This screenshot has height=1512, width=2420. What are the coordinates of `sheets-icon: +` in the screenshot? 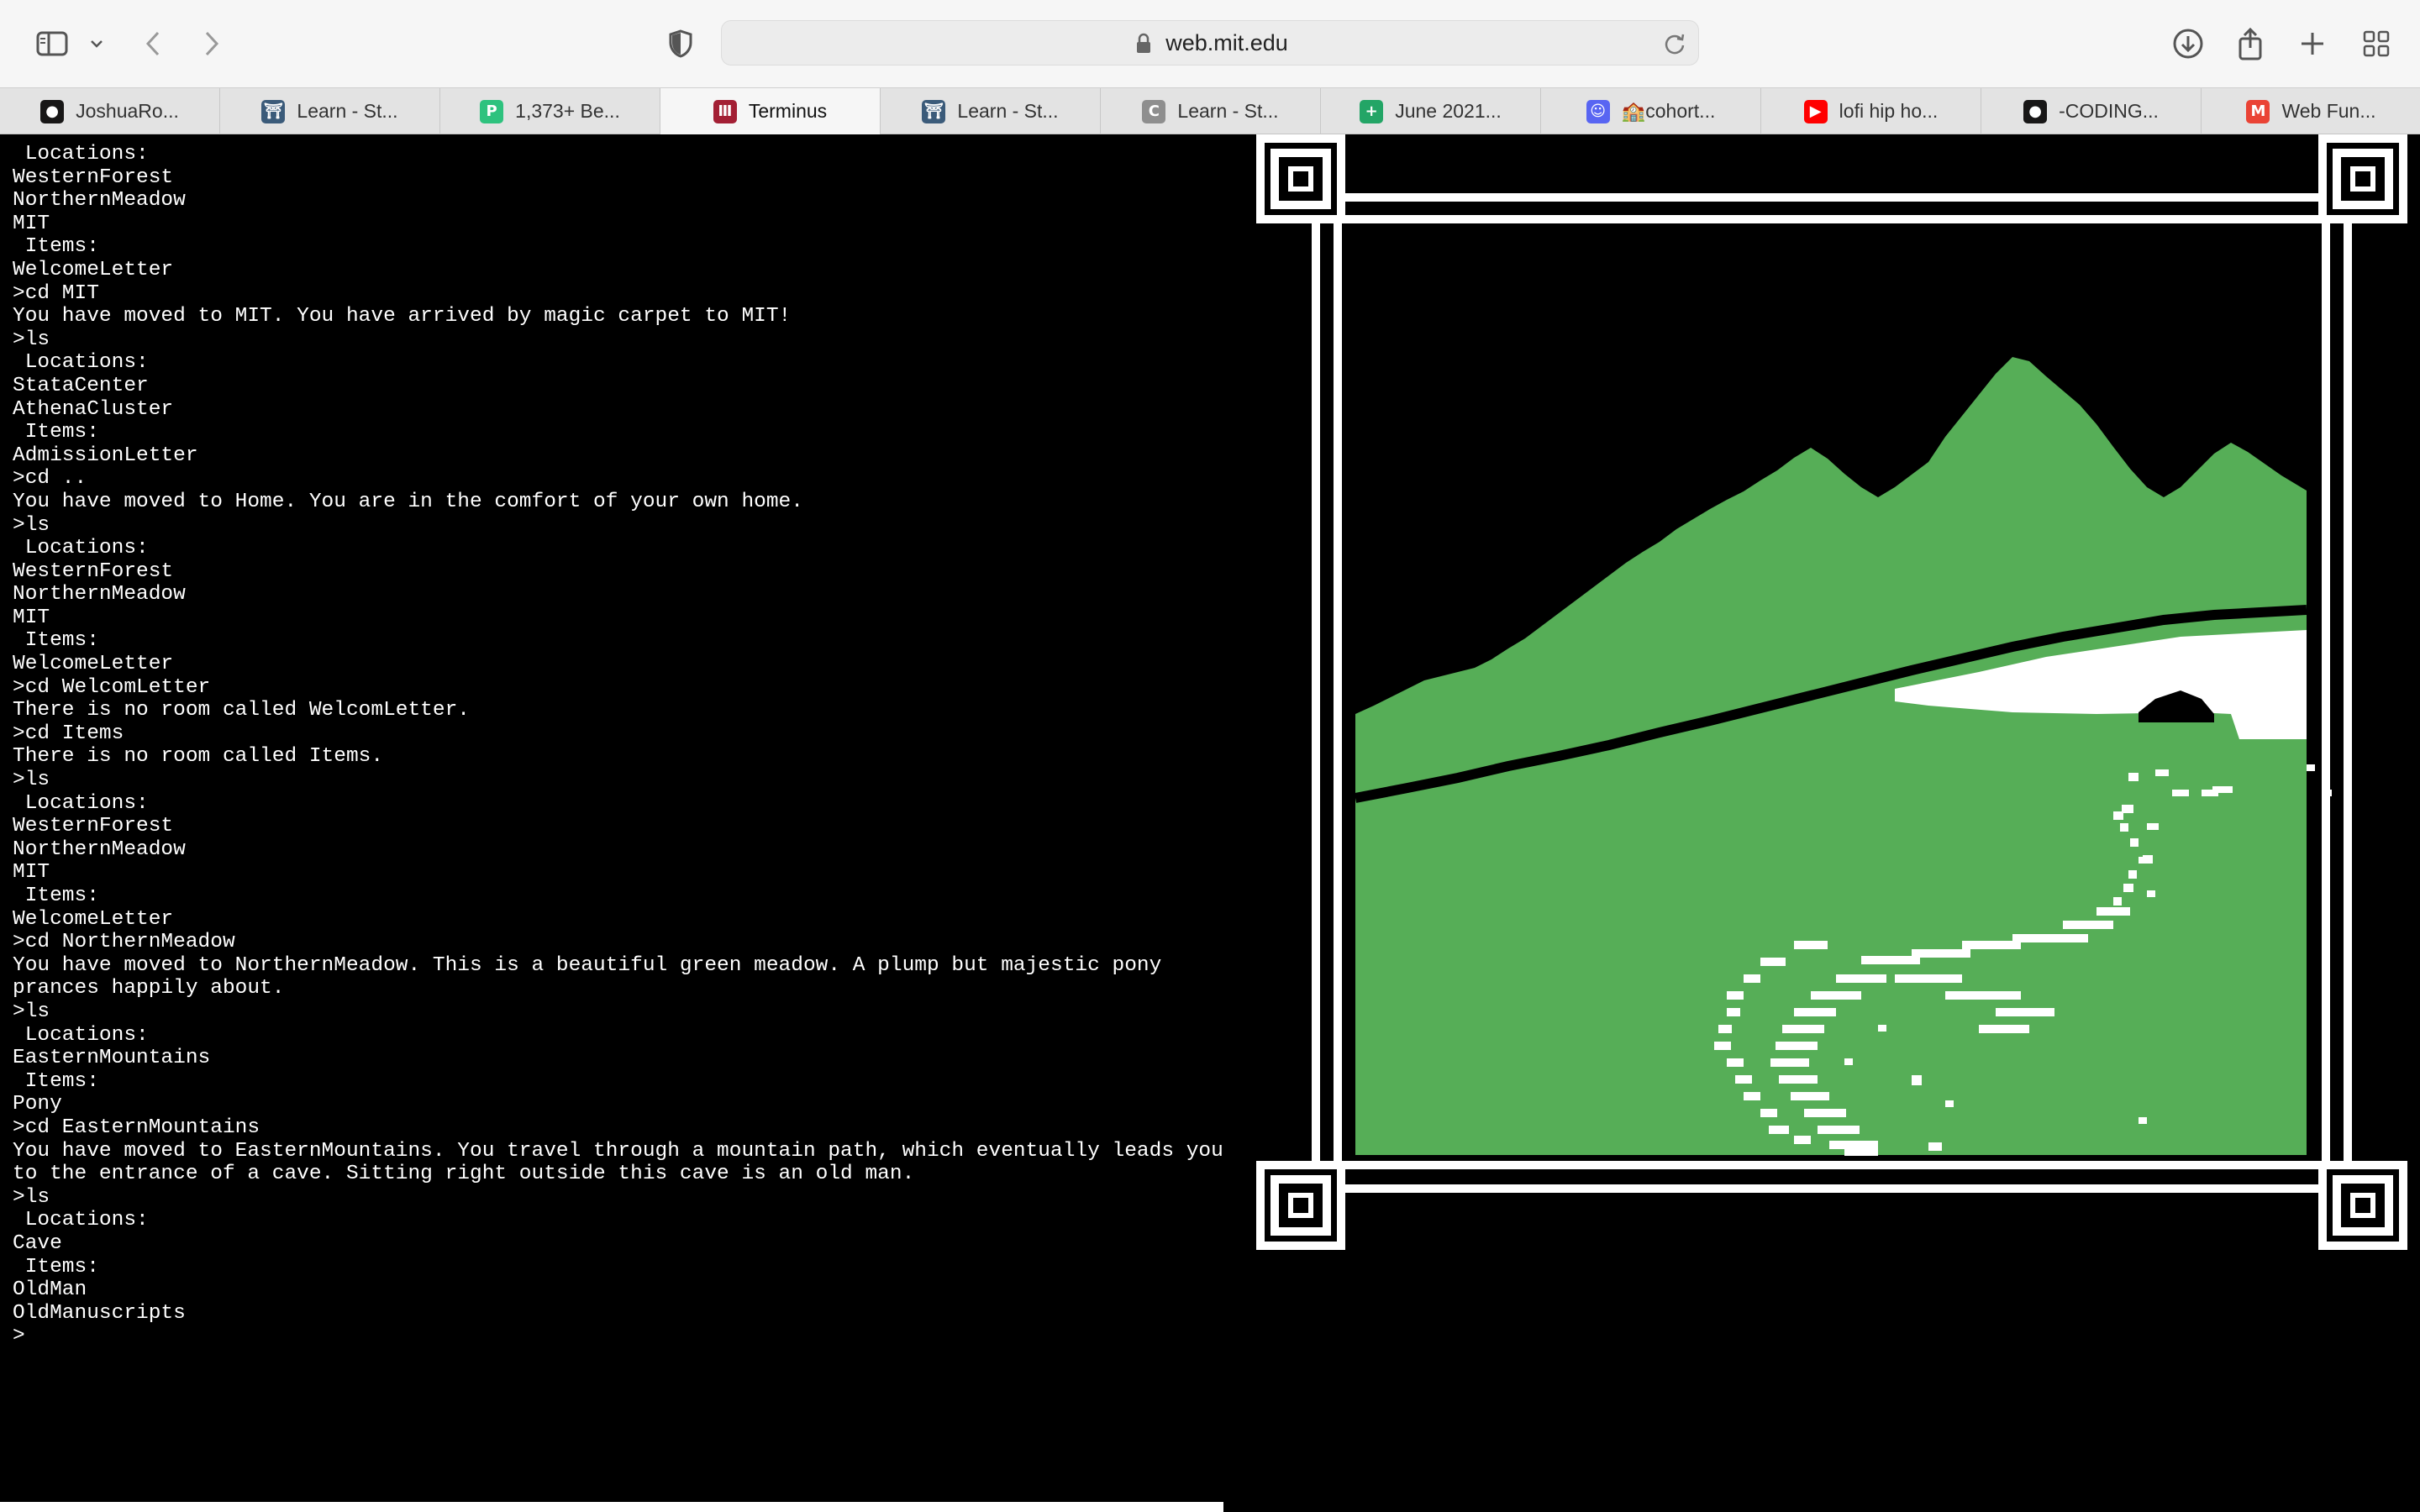 It's located at (1372, 111).